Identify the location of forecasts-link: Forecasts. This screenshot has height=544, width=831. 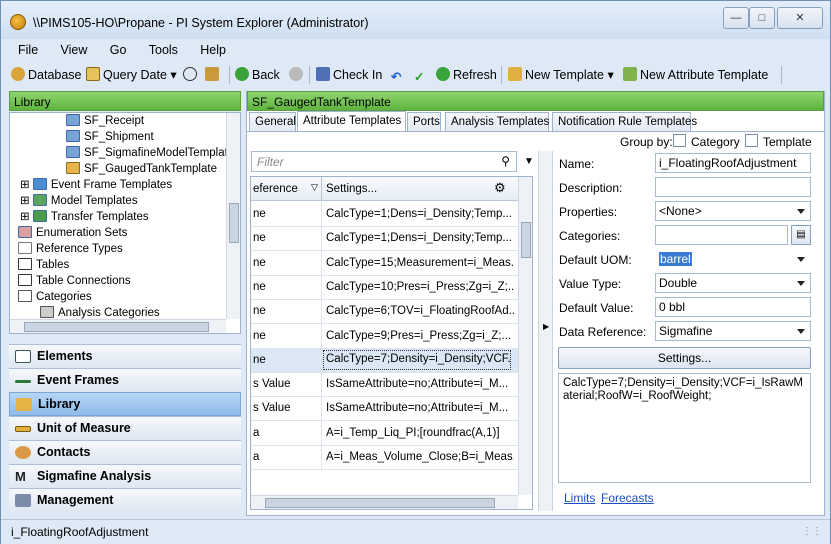
(627, 498).